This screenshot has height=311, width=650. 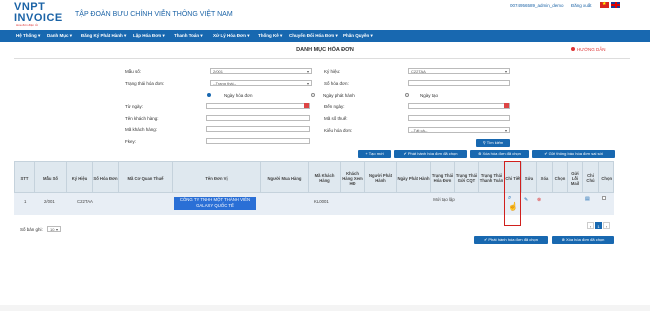 What do you see at coordinates (27, 25) in the screenshot?
I see `logo-subtitle: Hóa đơn điện tử` at bounding box center [27, 25].